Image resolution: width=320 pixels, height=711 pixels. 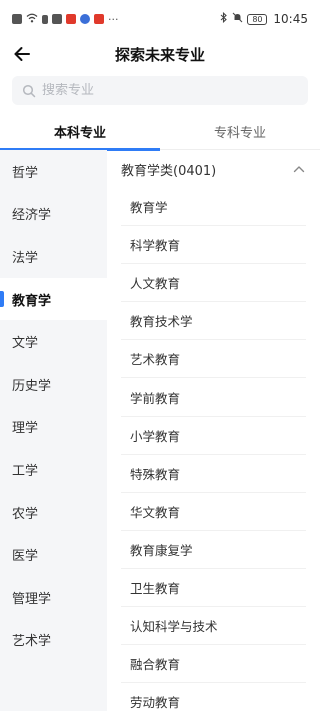 What do you see at coordinates (213, 626) in the screenshot?
I see `major-item: 认知科学与技术` at bounding box center [213, 626].